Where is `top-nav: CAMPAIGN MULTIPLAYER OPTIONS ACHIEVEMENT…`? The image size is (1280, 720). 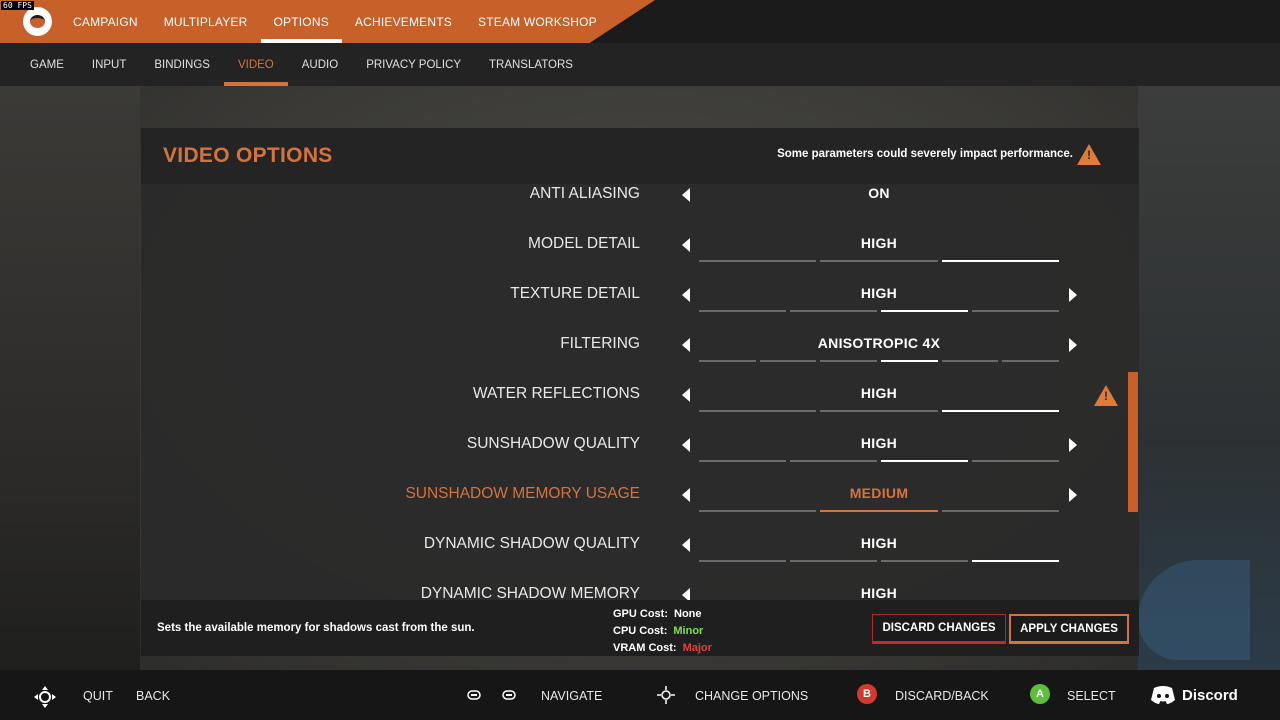 top-nav: CAMPAIGN MULTIPLAYER OPTIONS ACHIEVEMENT… is located at coordinates (335, 21).